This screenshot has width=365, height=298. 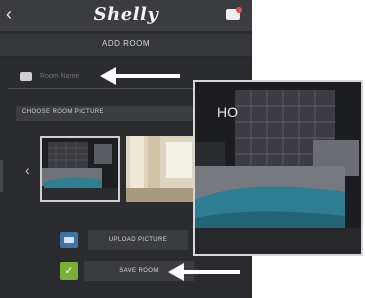 I want to click on brand-logo: Shelly, so click(x=126, y=14).